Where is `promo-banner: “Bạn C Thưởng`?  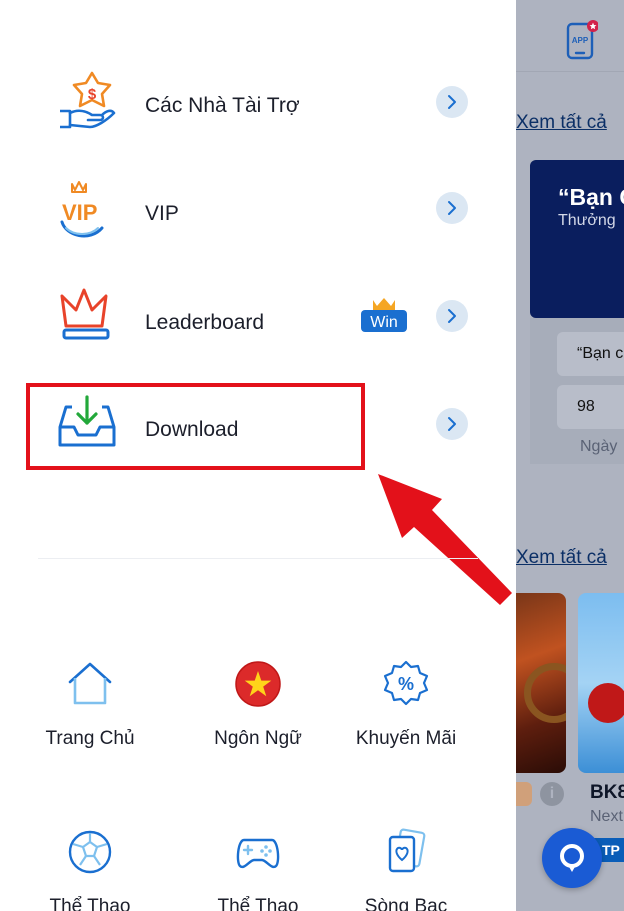 promo-banner: “Bạn C Thưởng is located at coordinates (577, 239).